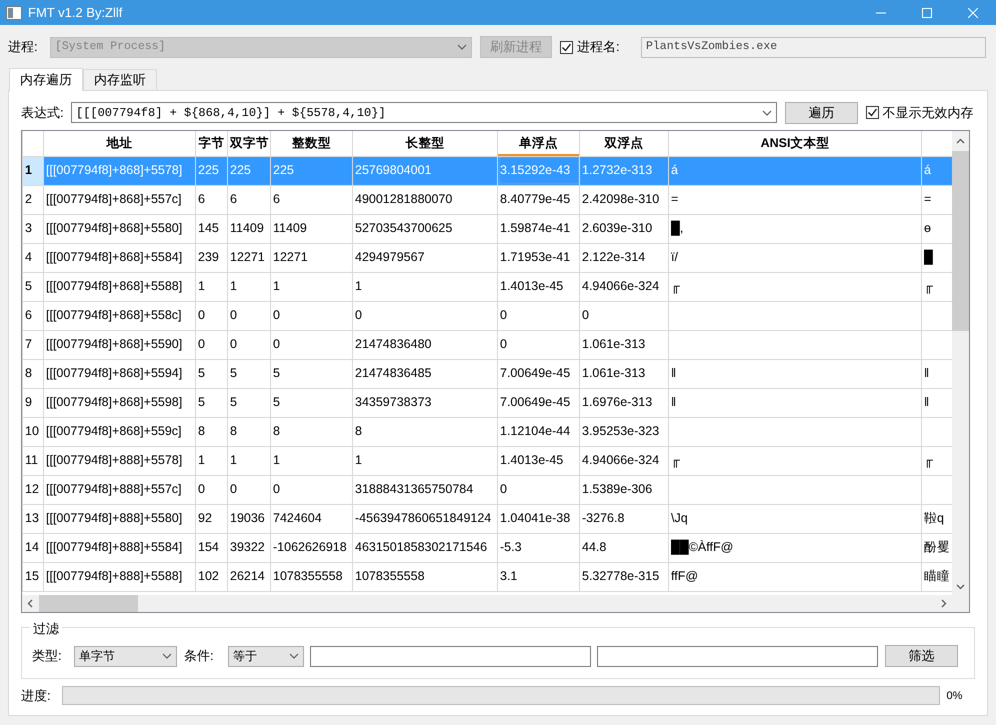 This screenshot has width=996, height=725. I want to click on table-cell: 3.95253e-323, so click(624, 431).